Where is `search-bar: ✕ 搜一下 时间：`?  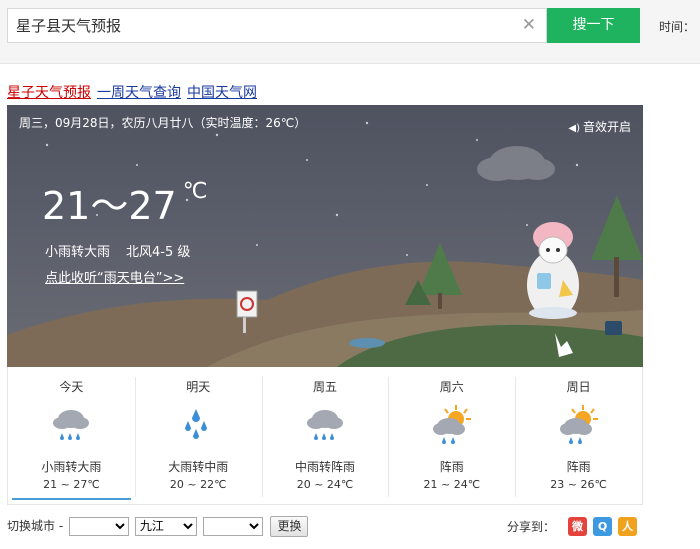 search-bar: ✕ 搜一下 时间： is located at coordinates (350, 32).